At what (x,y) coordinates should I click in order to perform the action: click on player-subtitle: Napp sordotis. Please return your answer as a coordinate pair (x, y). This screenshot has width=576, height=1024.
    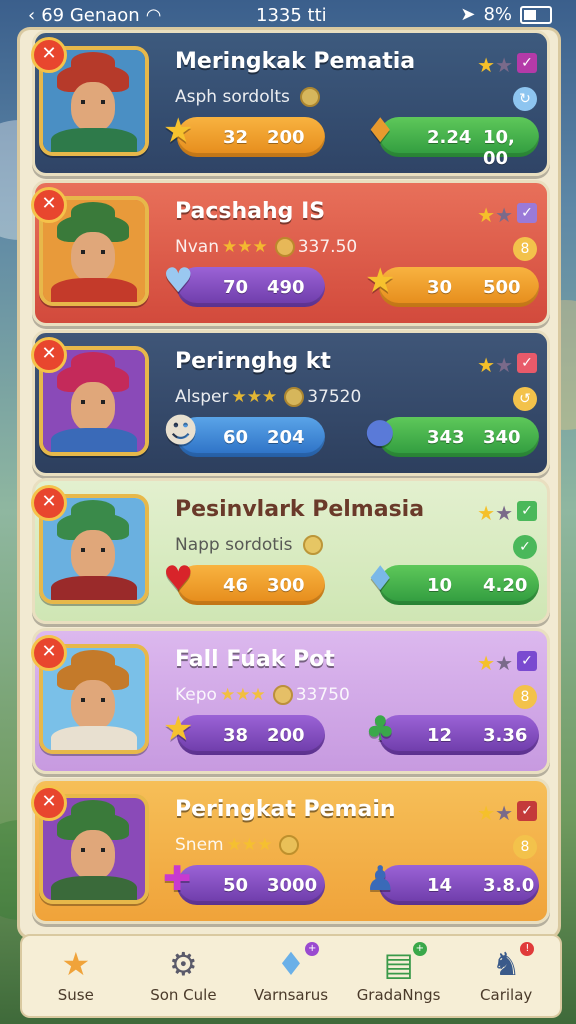
    Looking at the image, I should click on (250, 545).